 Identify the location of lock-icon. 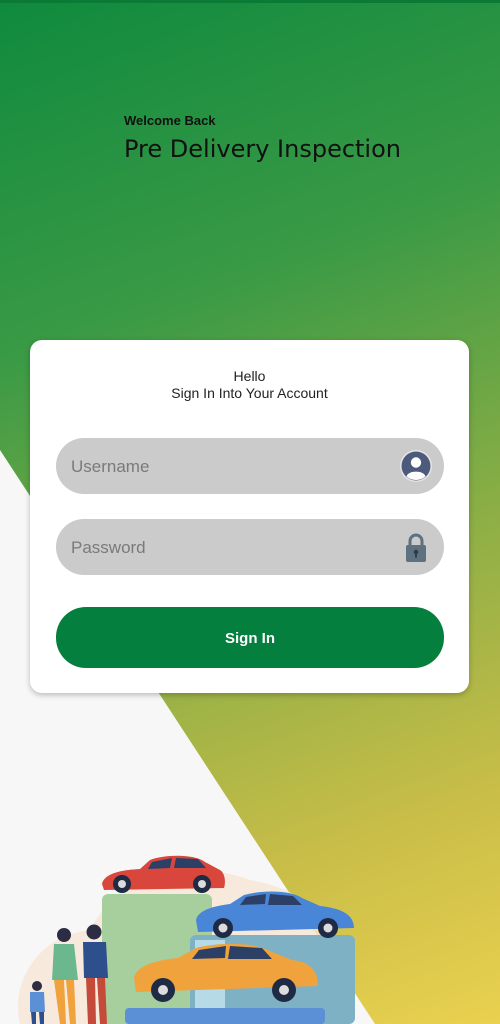
(416, 547).